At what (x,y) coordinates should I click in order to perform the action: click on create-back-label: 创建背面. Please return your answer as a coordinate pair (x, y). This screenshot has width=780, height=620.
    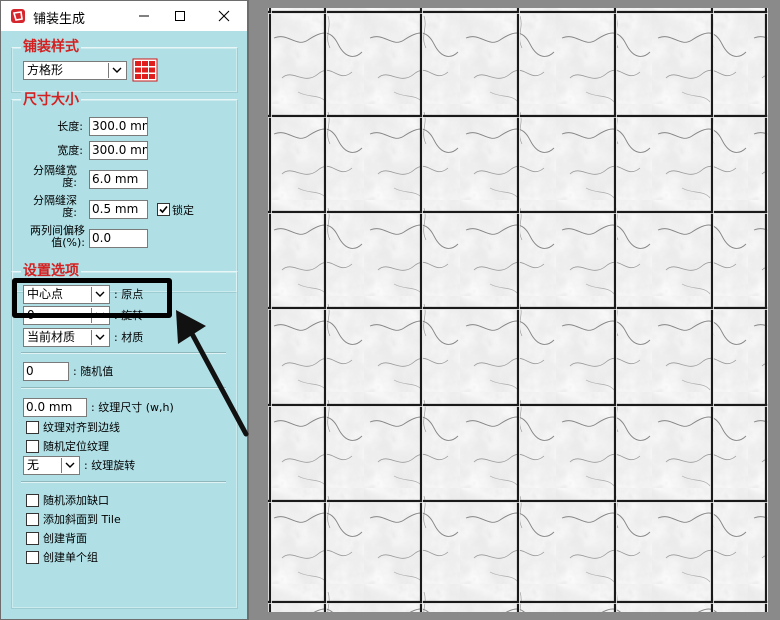
    Looking at the image, I should click on (65, 538).